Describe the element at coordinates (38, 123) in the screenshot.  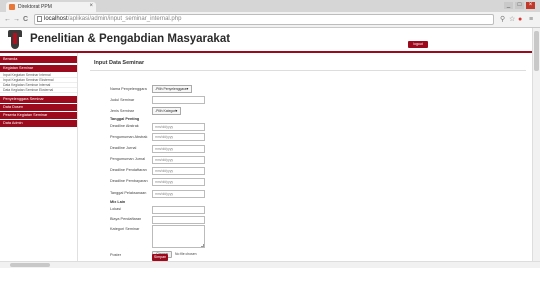
I see `sidebar-item-data-admin: Data Admin` at that location.